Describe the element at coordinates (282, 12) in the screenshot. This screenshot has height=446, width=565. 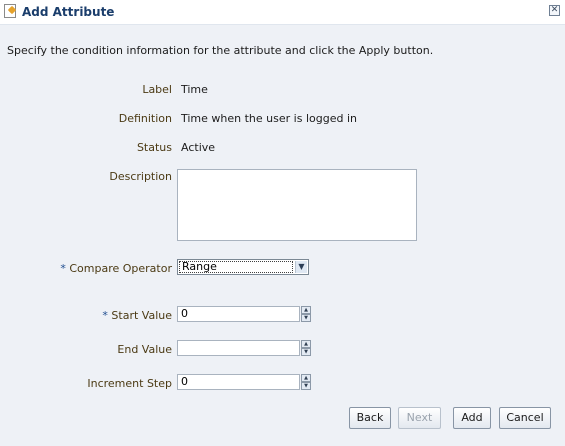
I see `dialog-titlebar: Add Attribute ✕` at that location.